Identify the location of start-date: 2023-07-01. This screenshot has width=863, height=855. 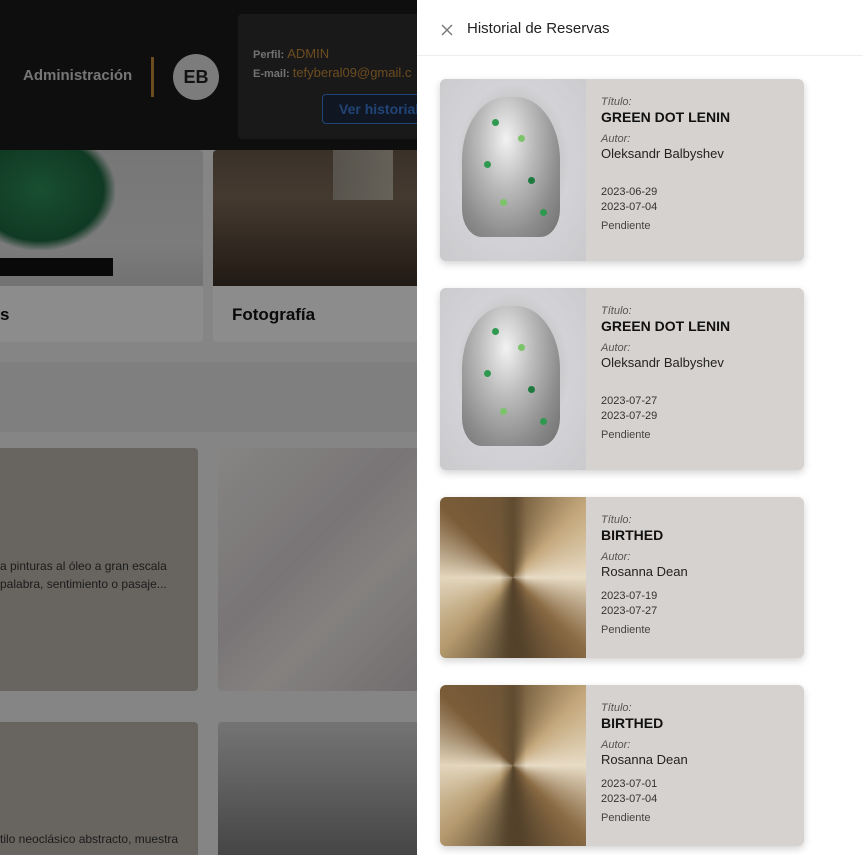
(629, 784).